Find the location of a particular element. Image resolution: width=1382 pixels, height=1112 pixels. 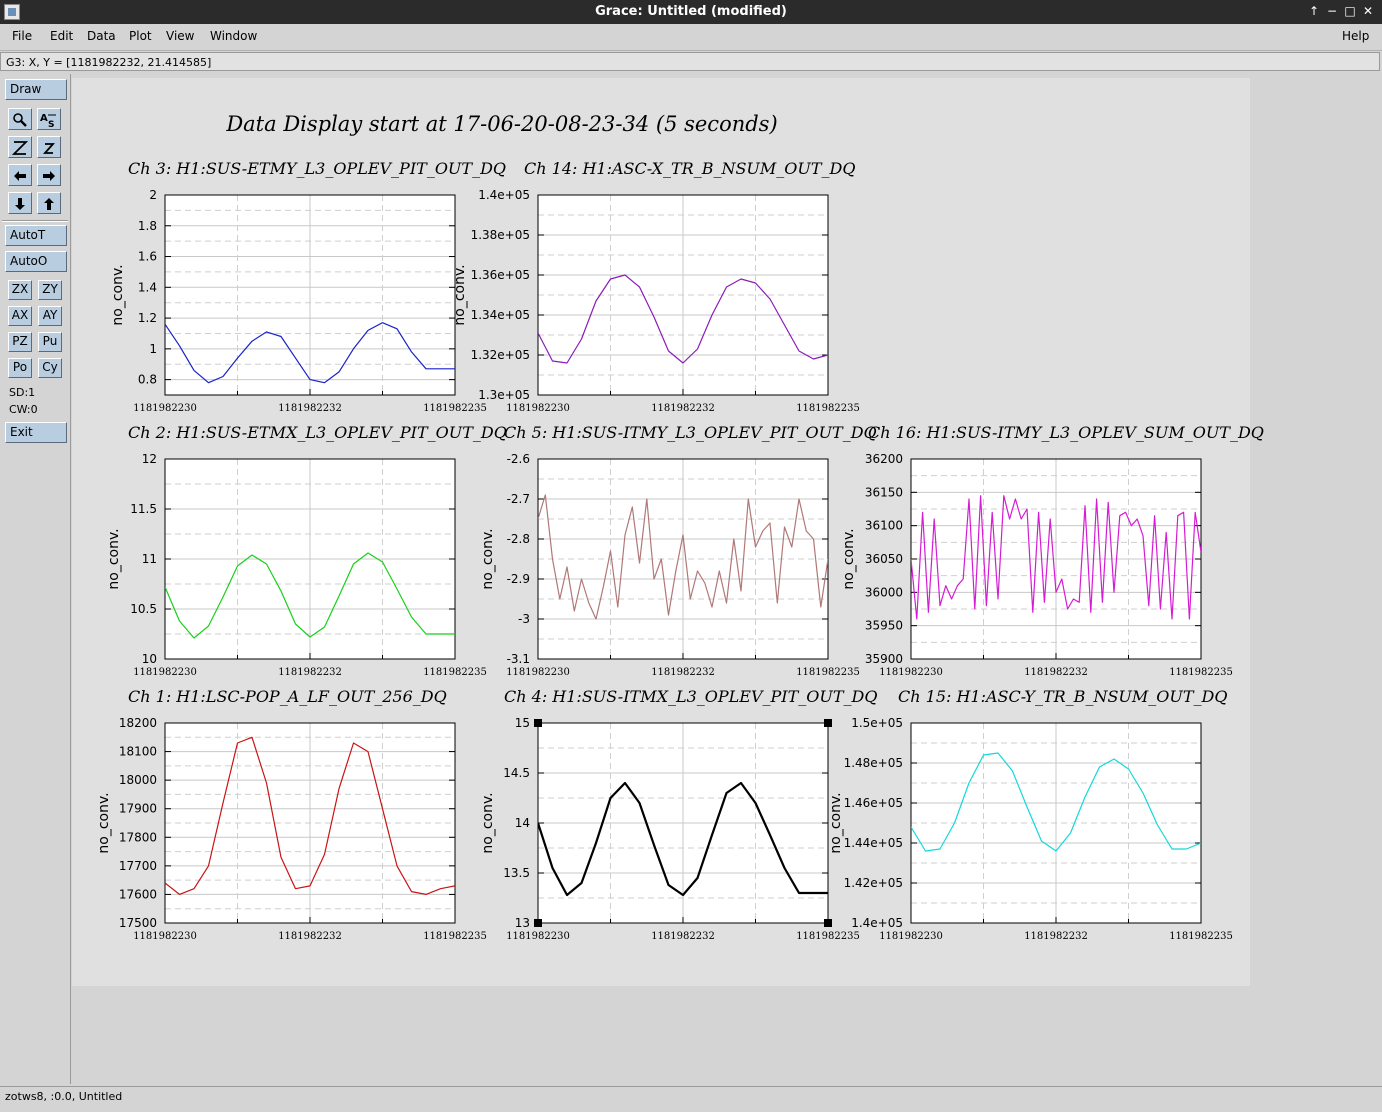

y-tick-label: 14 is located at coordinates (522, 823).